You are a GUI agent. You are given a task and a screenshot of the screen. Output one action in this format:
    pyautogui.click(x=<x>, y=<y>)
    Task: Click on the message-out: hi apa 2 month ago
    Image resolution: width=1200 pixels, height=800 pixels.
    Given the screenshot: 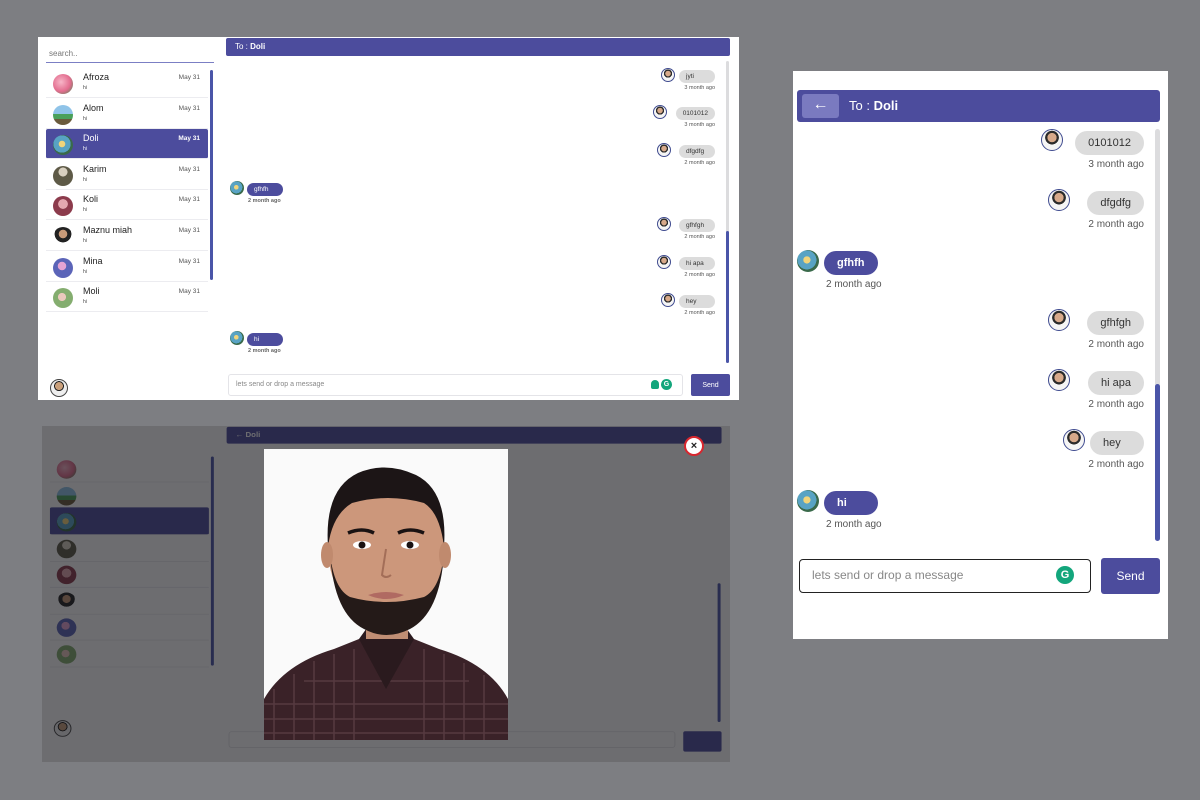 What is the action you would take?
    pyautogui.click(x=685, y=267)
    